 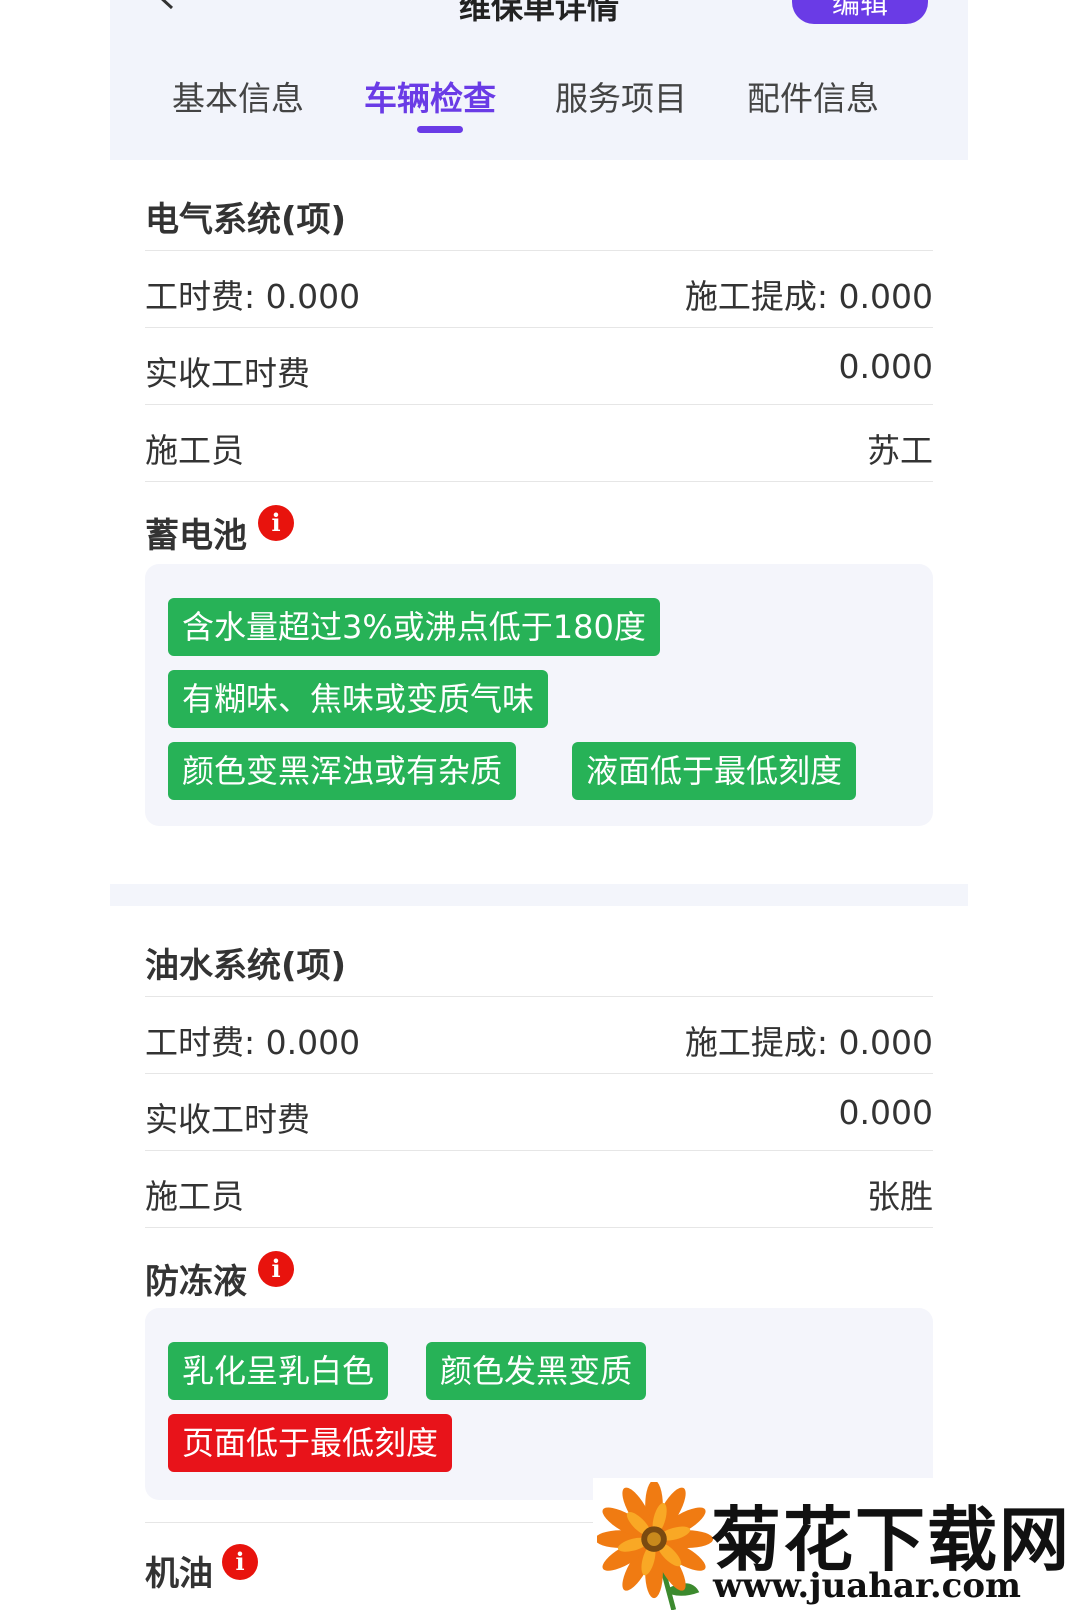 What do you see at coordinates (196, 536) in the screenshot?
I see `item-title-battery: 蓄电池` at bounding box center [196, 536].